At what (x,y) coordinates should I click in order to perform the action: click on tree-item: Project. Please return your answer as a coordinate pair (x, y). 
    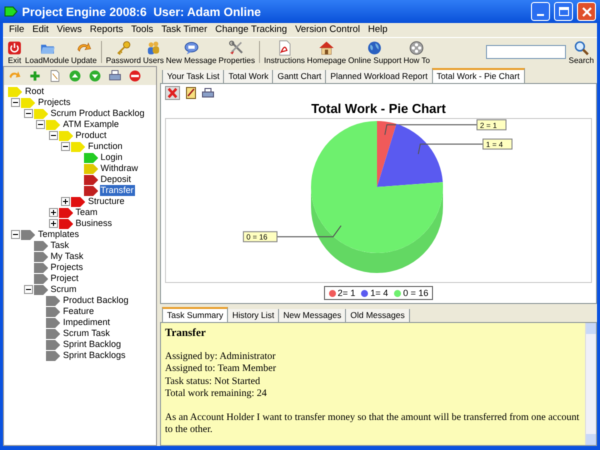
    Looking at the image, I should click on (65, 278).